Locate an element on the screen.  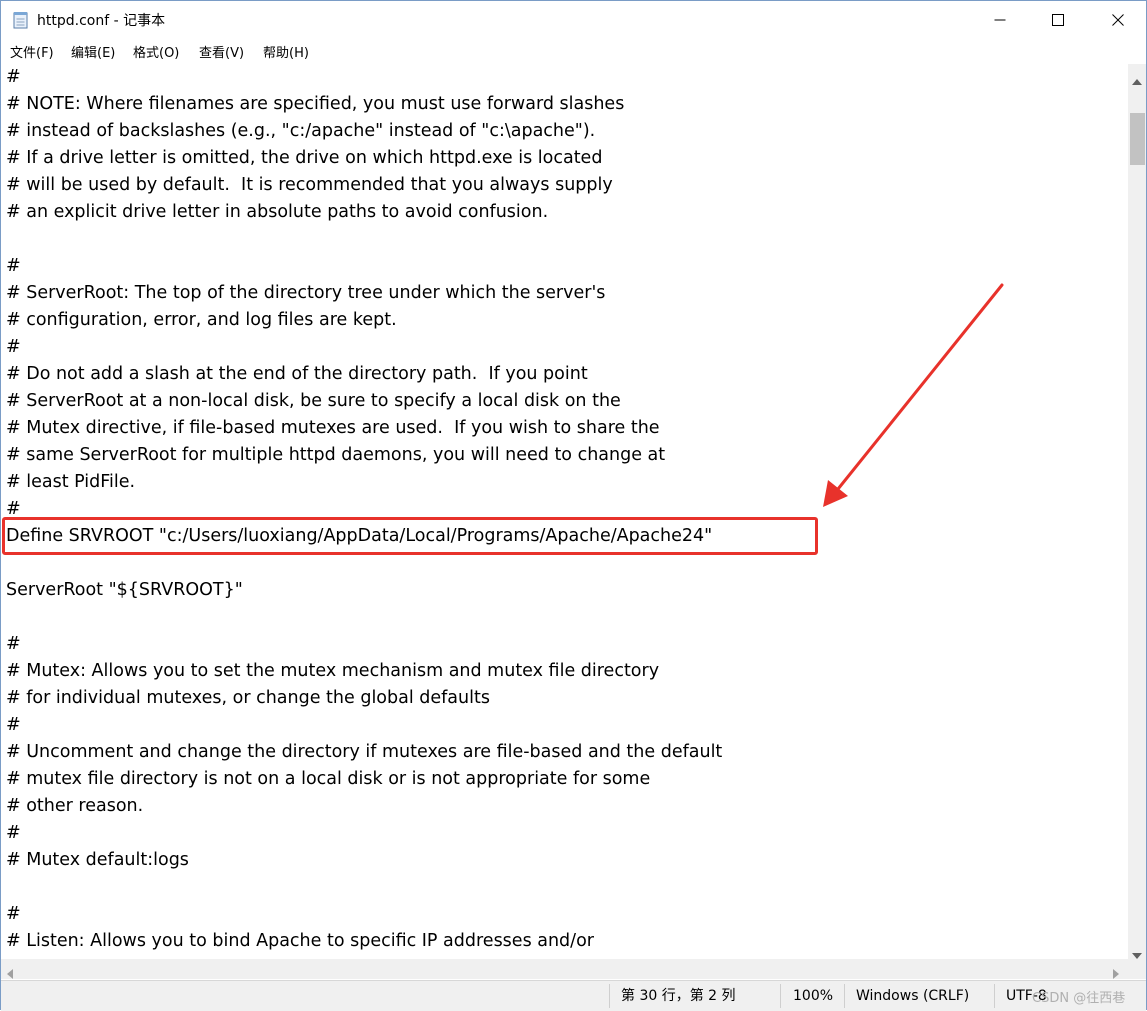
watermark: CSDN @往西巷 is located at coordinates (1079, 998).